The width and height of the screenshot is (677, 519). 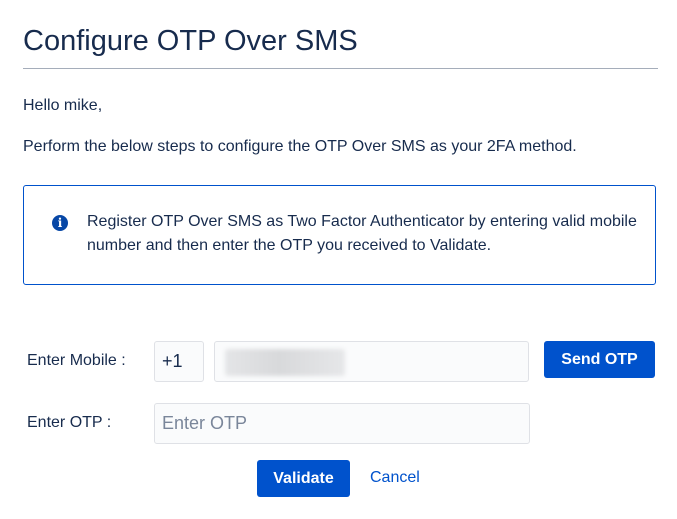 What do you see at coordinates (69, 422) in the screenshot?
I see `otp-label: Enter OTP :` at bounding box center [69, 422].